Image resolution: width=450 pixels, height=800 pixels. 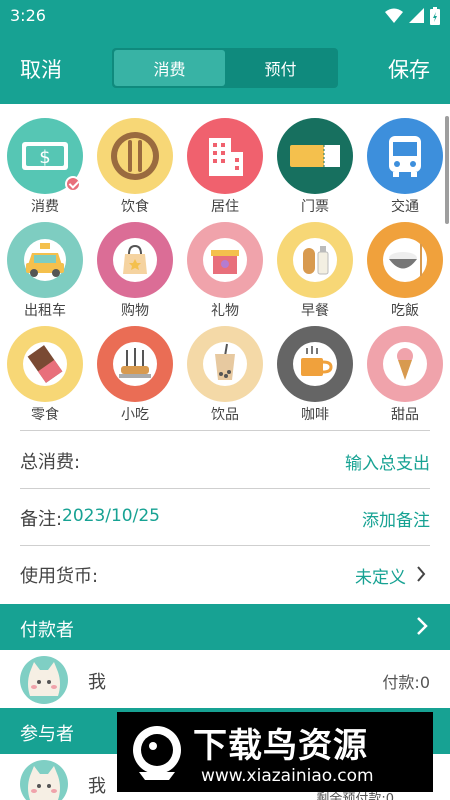 I want to click on category-item: 门票, so click(x=315, y=167).